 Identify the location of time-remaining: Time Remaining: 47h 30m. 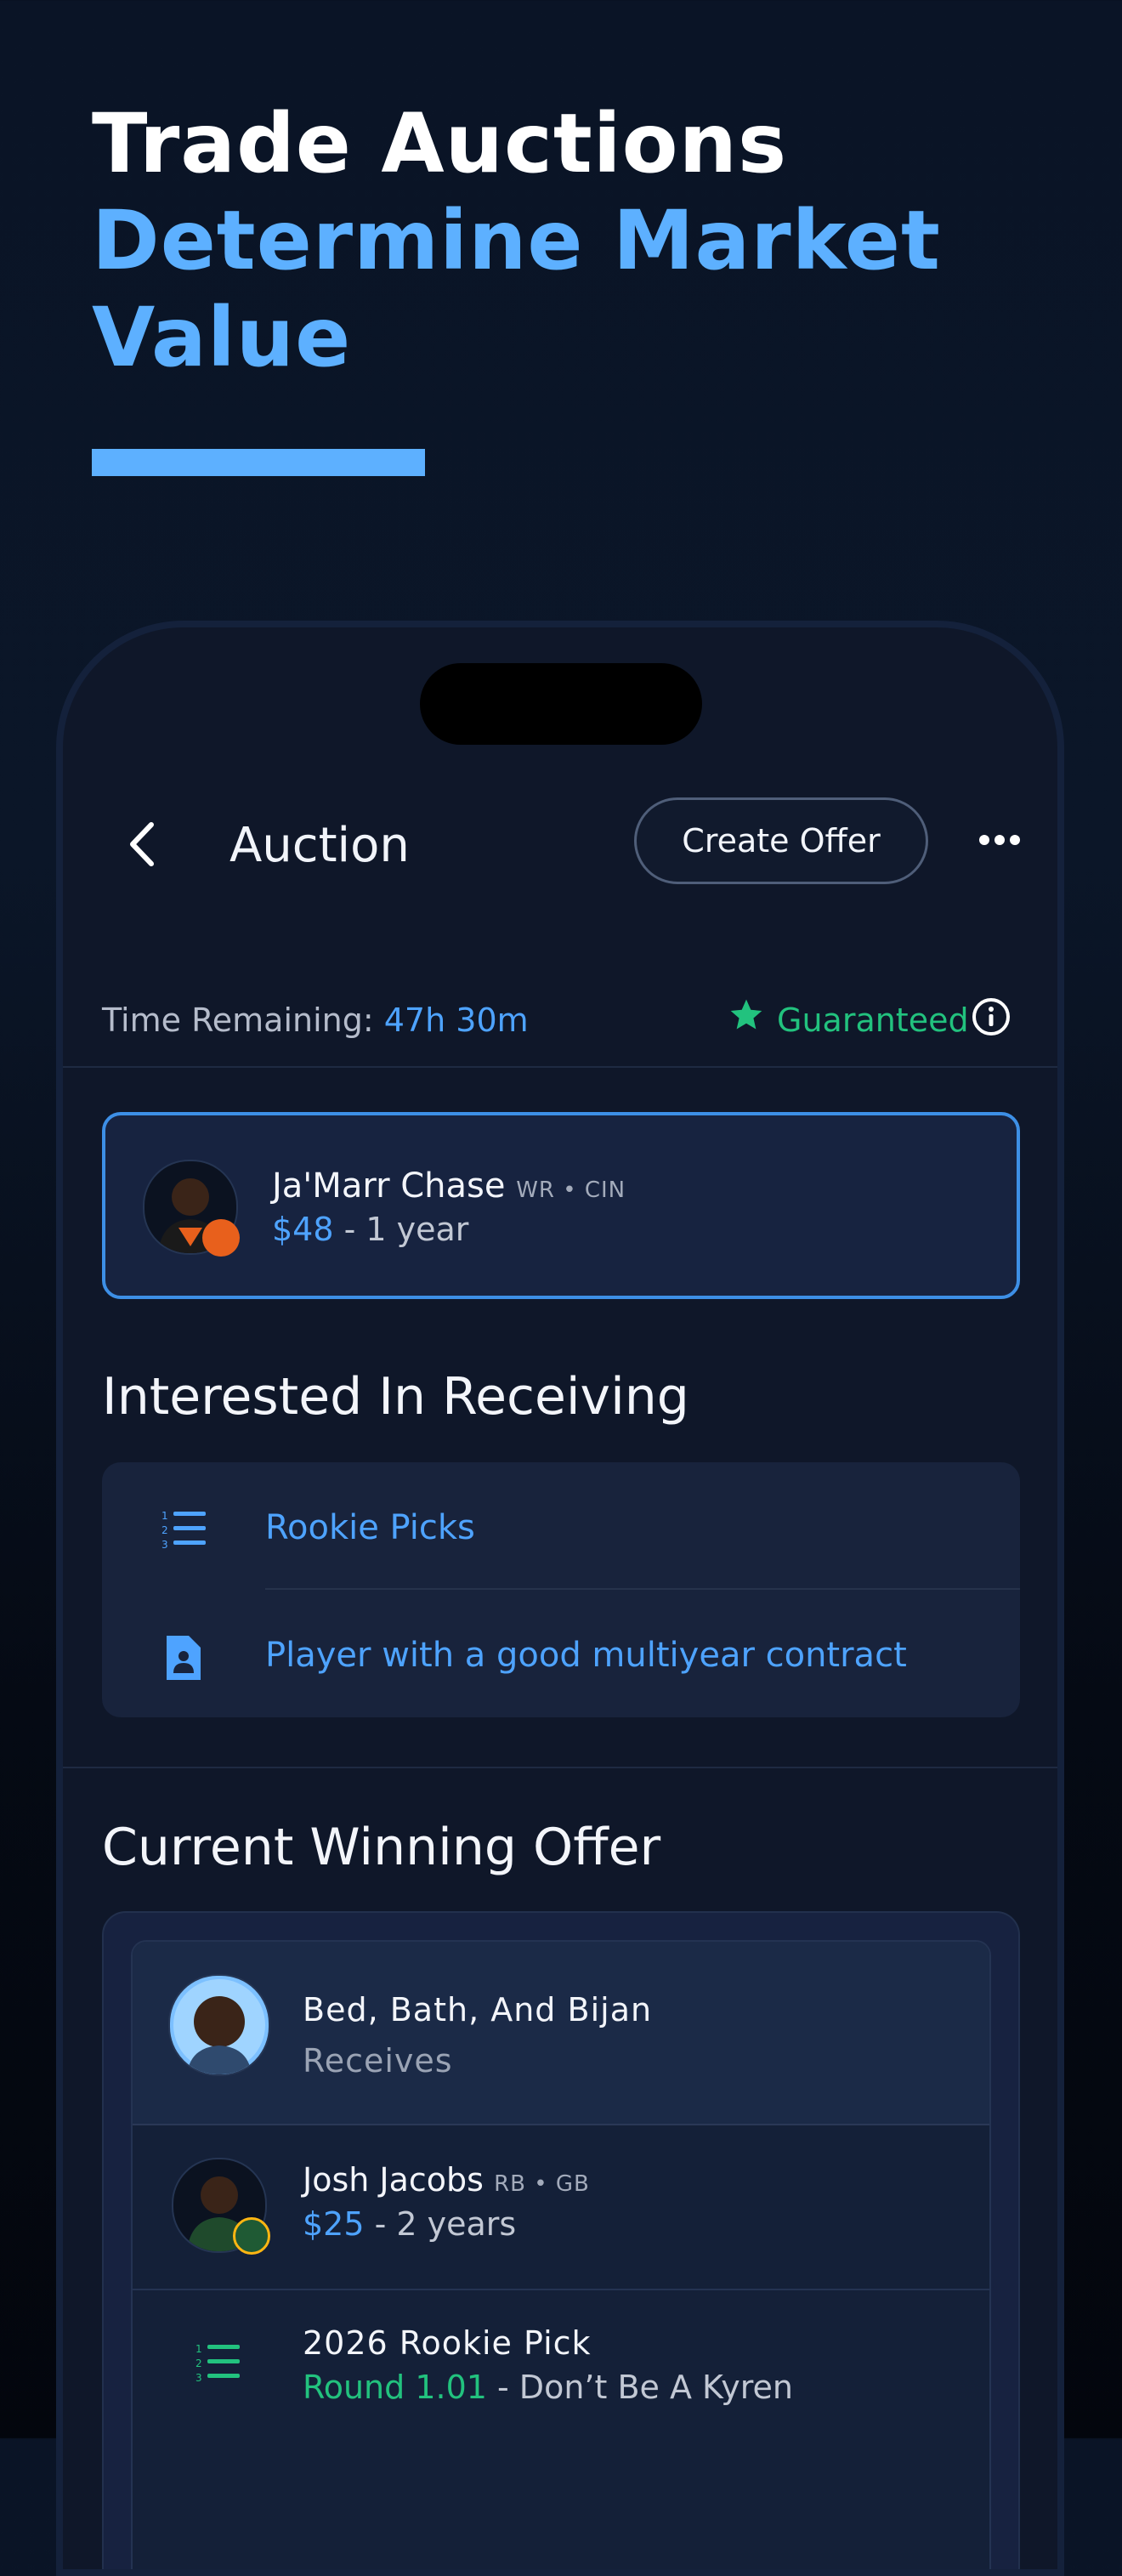
(315, 1020).